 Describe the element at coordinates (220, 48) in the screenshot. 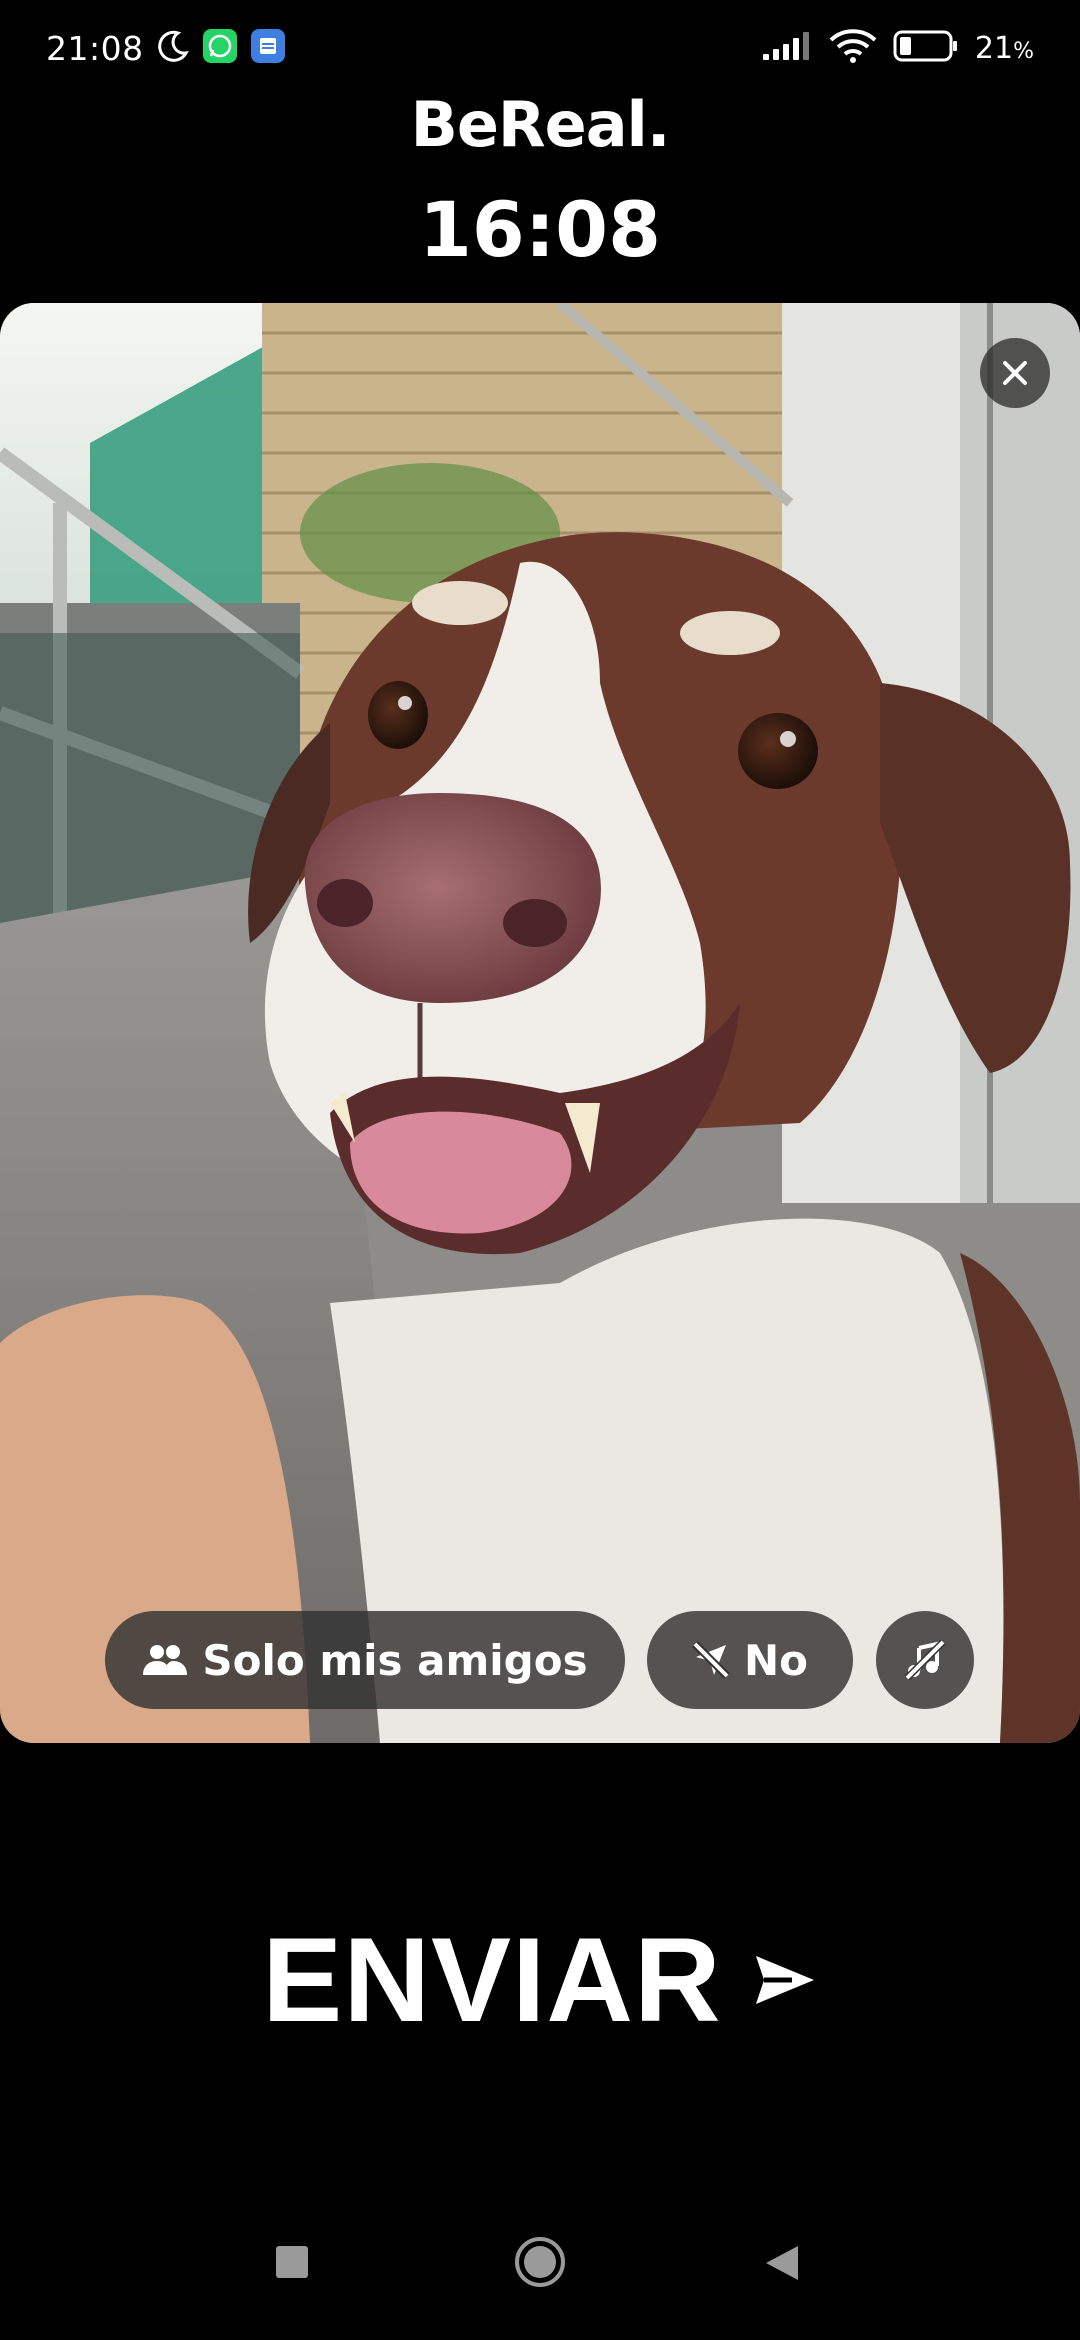

I see `whatsapp-icon` at that location.